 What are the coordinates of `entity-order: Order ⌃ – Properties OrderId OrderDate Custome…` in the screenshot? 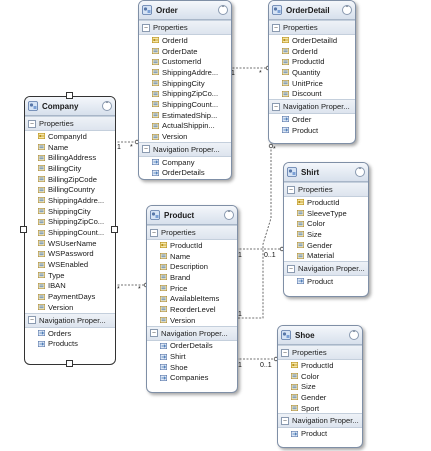 It's located at (185, 90).